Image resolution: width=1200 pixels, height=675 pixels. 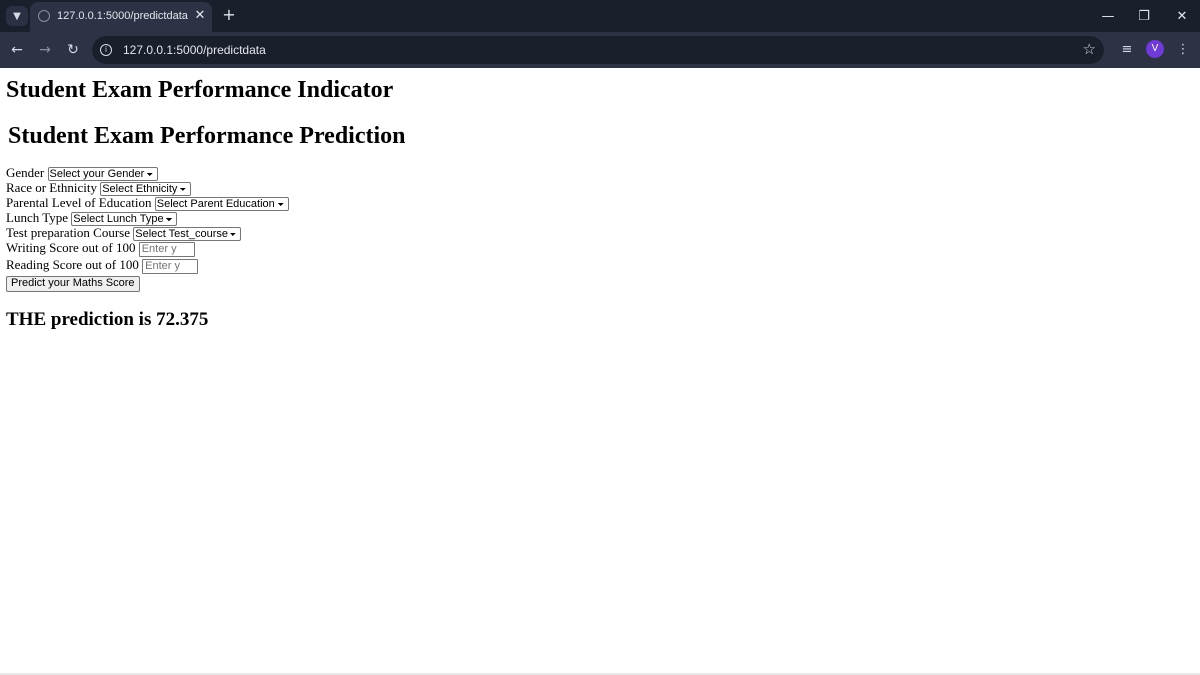 I want to click on browser-tab: 127.0.0.1:5000/predictdata ✕, so click(x=121, y=17).